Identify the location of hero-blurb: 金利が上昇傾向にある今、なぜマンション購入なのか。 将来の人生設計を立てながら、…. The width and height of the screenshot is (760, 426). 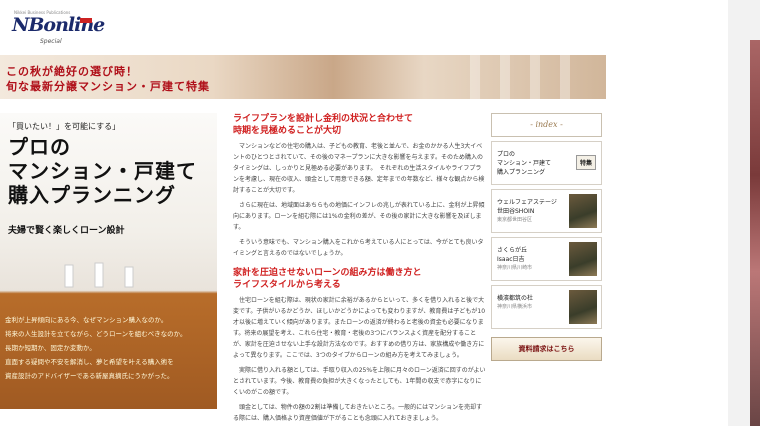
(108, 348).